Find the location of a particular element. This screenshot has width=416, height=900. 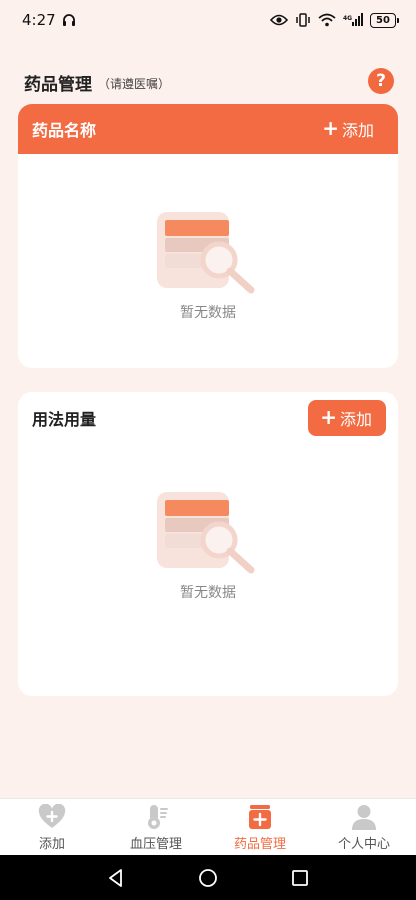

question-icon: ? is located at coordinates (381, 81).